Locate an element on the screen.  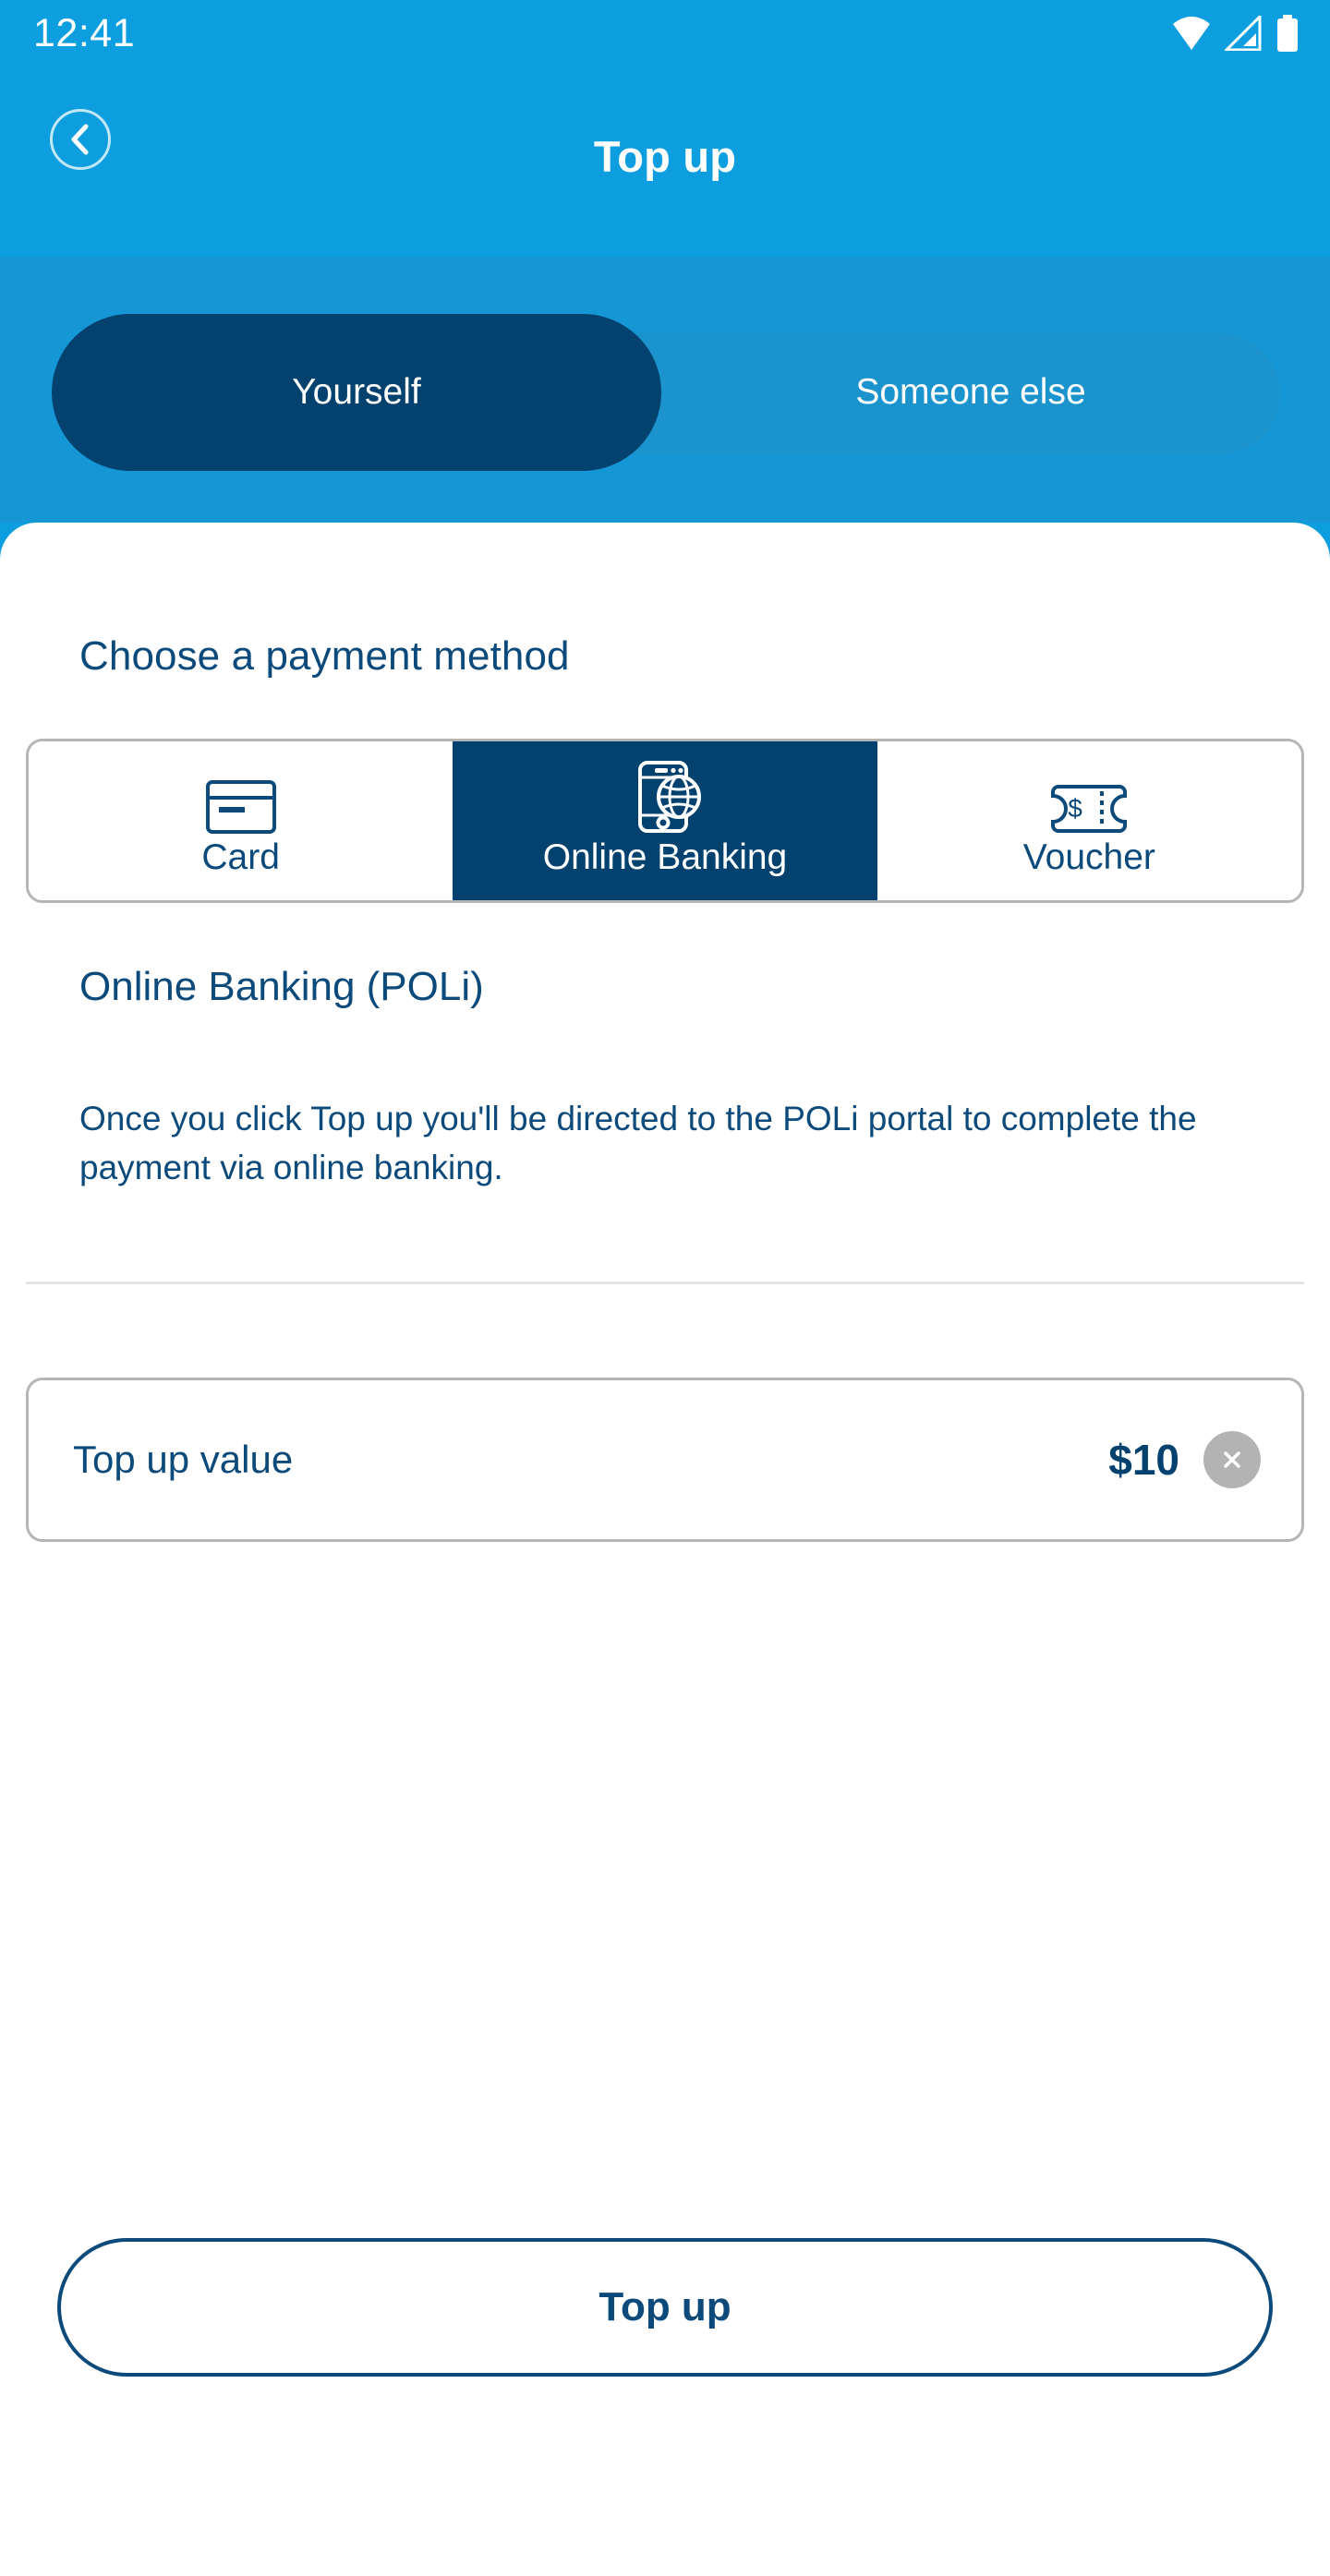
payment-method-voucher: $ Voucher is located at coordinates (1089, 820).